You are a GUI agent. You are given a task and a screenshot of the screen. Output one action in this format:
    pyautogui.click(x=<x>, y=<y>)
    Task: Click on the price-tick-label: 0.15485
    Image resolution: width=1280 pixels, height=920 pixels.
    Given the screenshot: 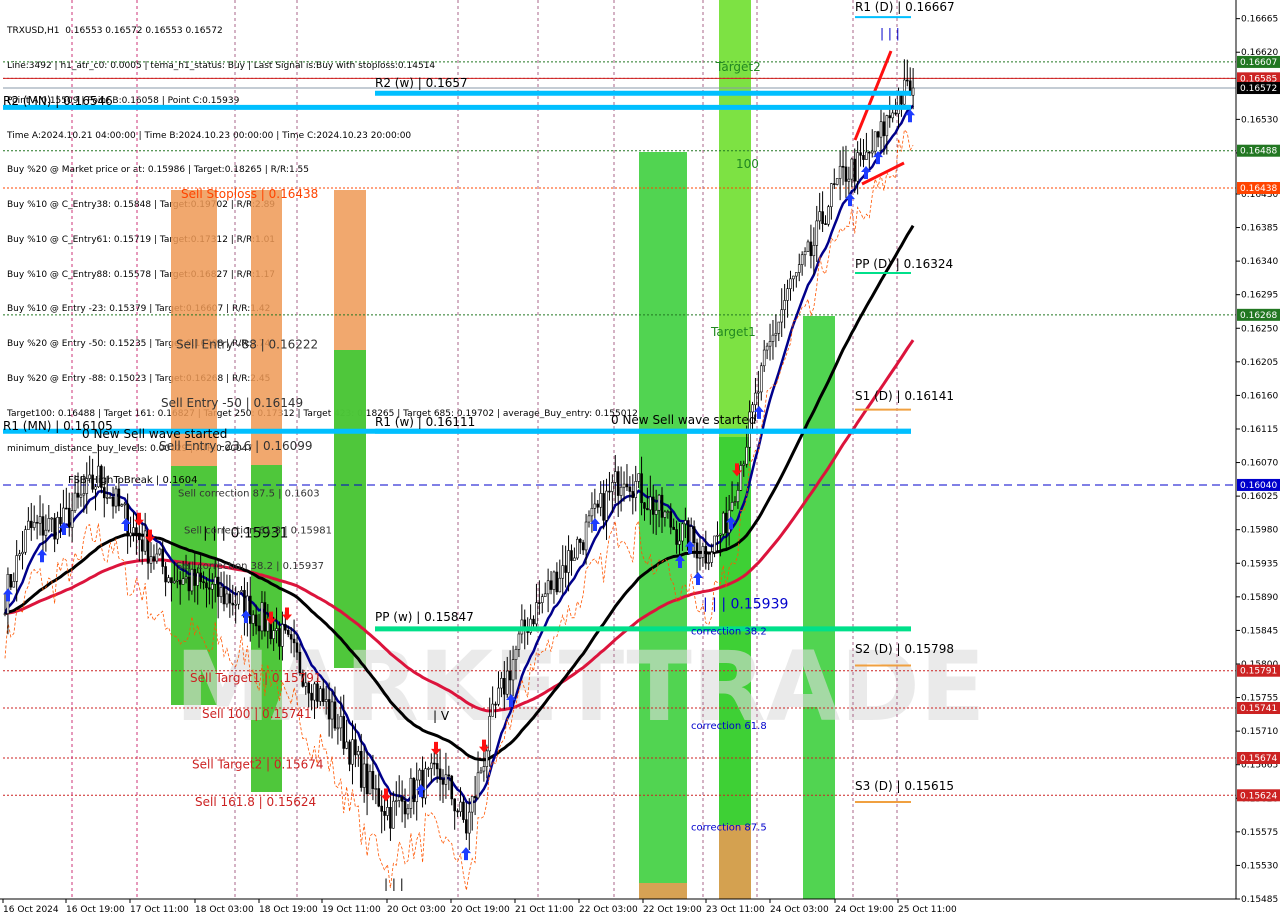 What is the action you would take?
    pyautogui.click(x=1259, y=900)
    